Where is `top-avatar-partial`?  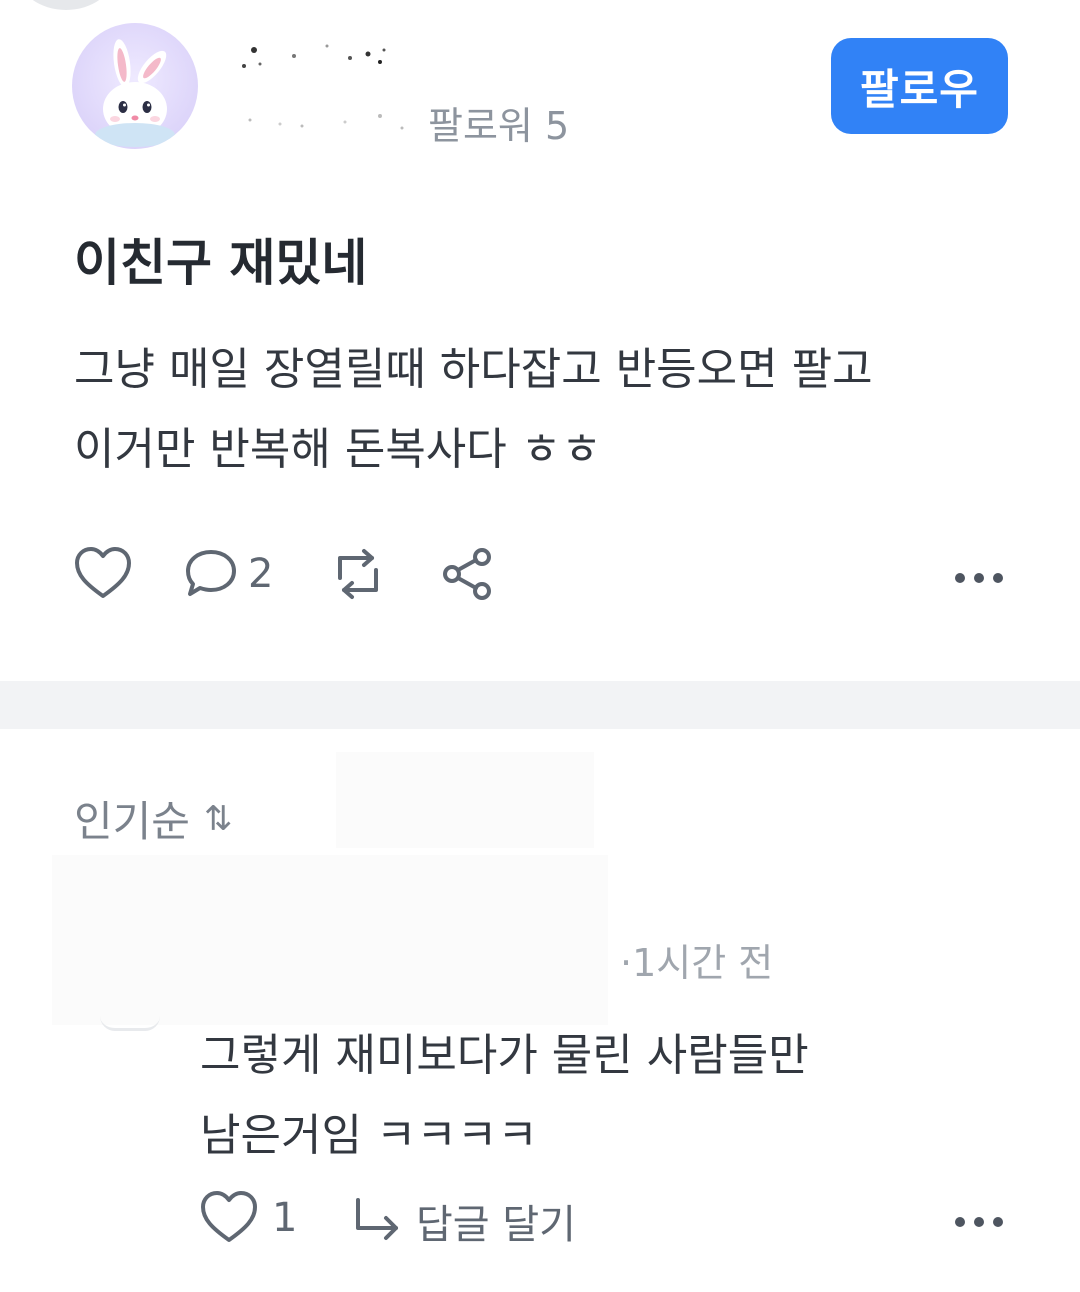 top-avatar-partial is located at coordinates (66, 5).